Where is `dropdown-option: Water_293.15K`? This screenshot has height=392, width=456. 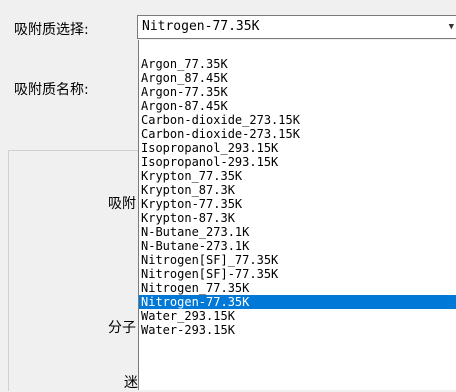
dropdown-option: Water_293.15K is located at coordinates (297, 316).